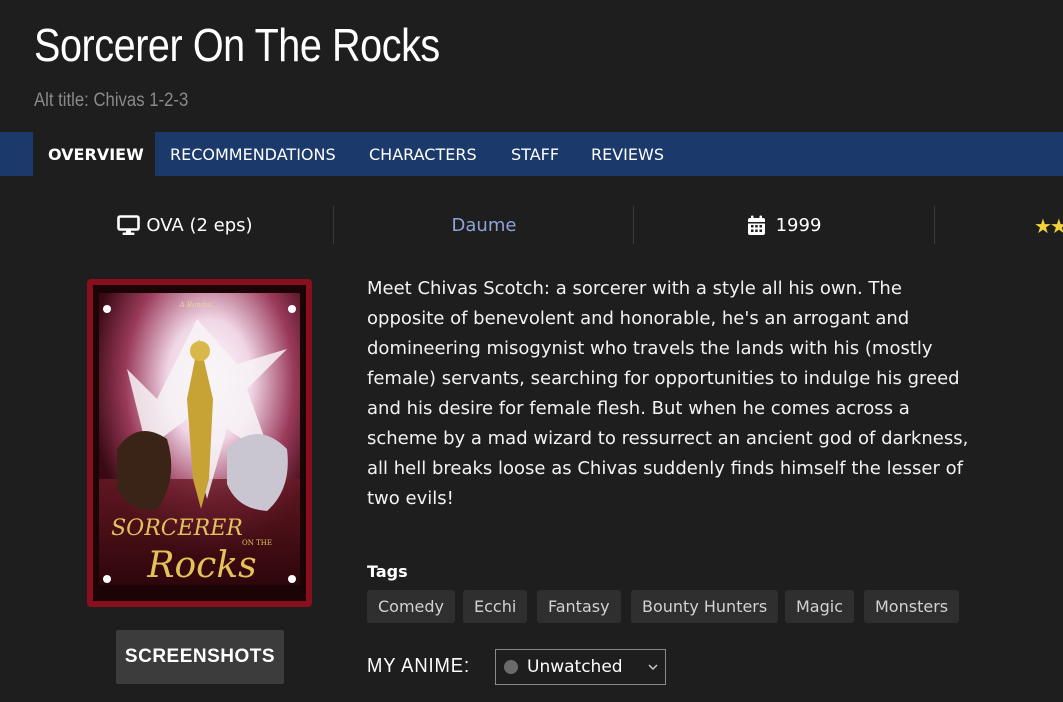 Image resolution: width=1063 pixels, height=702 pixels. I want to click on monitor-icon, so click(129, 225).